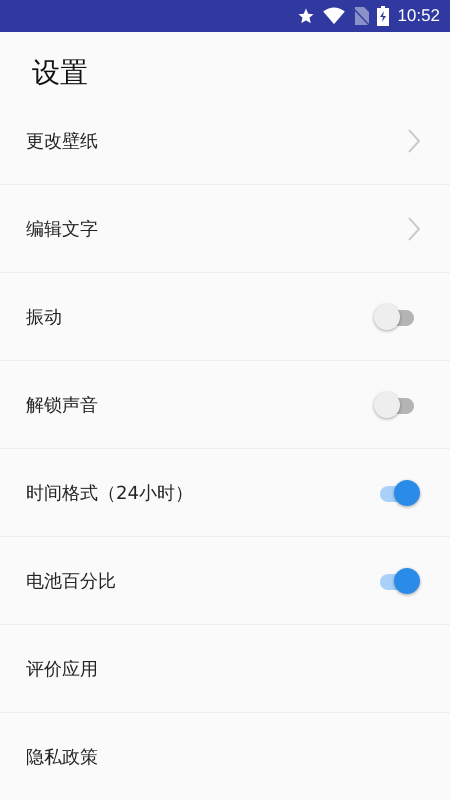 This screenshot has height=800, width=450. I want to click on settings-item: 评价应用, so click(225, 669).